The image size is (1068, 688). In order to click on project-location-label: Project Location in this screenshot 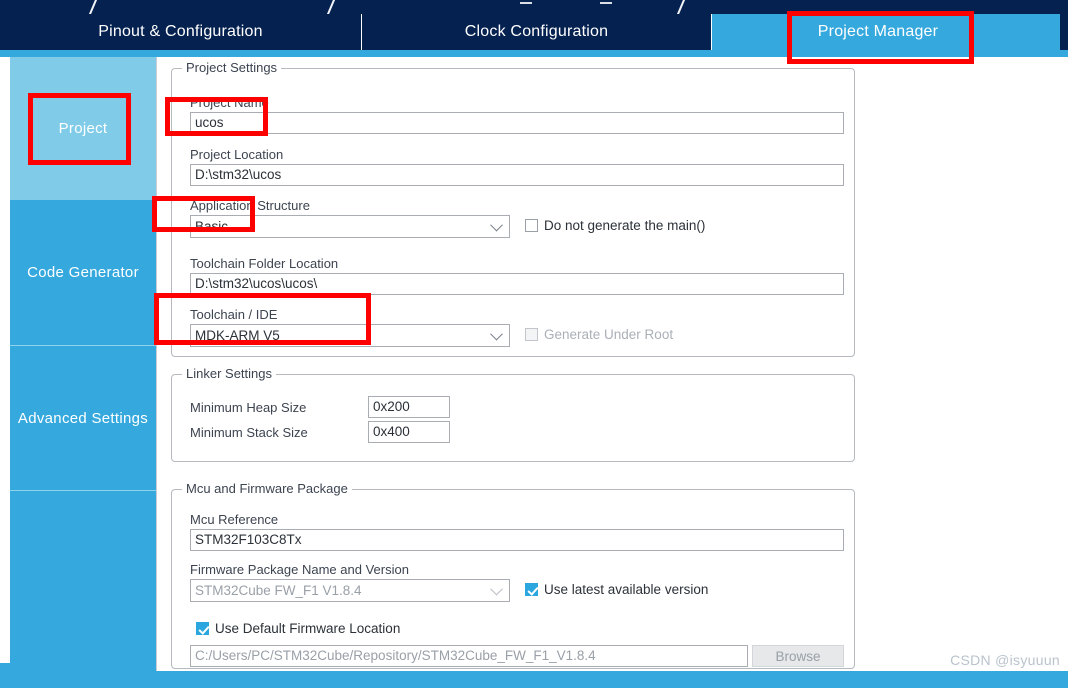, I will do `click(237, 154)`.